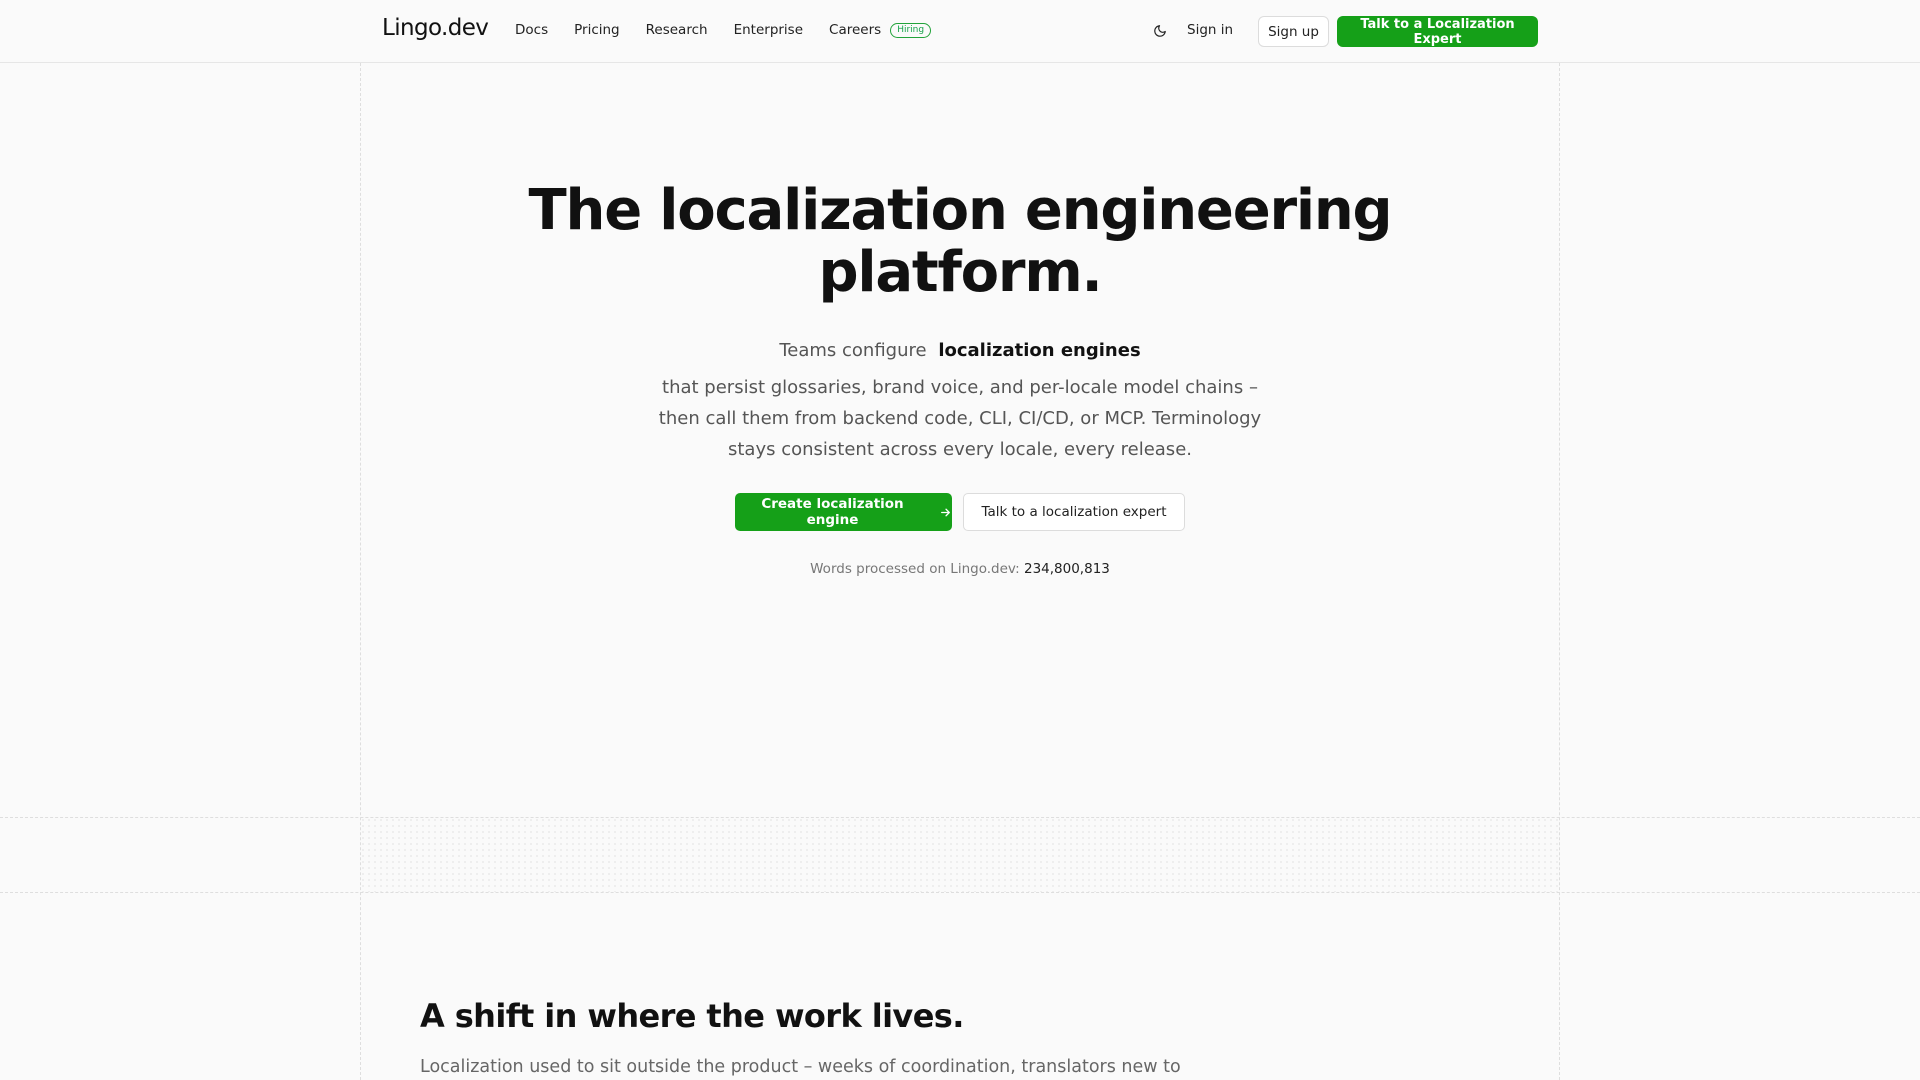 This screenshot has width=1920, height=1080. I want to click on theme-toggle-button, so click(1160, 31).